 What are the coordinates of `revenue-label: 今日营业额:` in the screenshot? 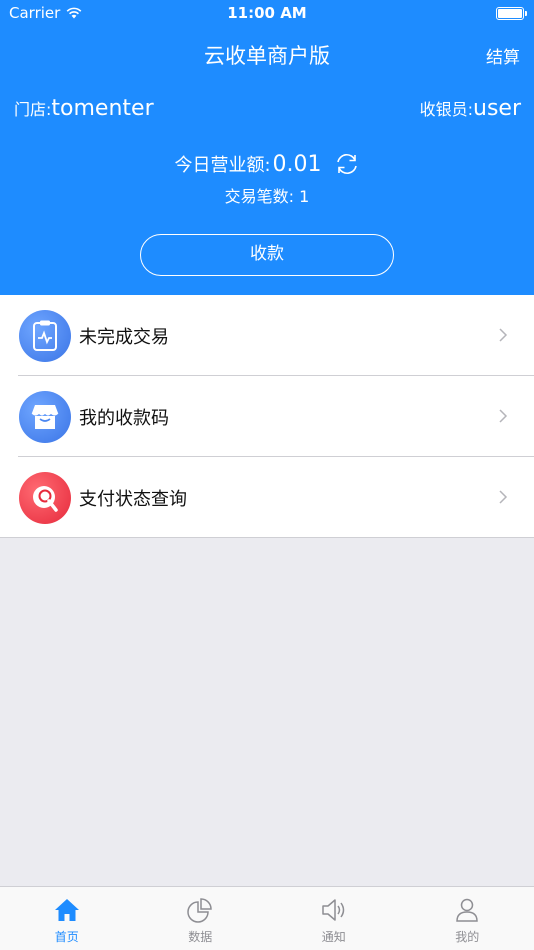 It's located at (222, 165).